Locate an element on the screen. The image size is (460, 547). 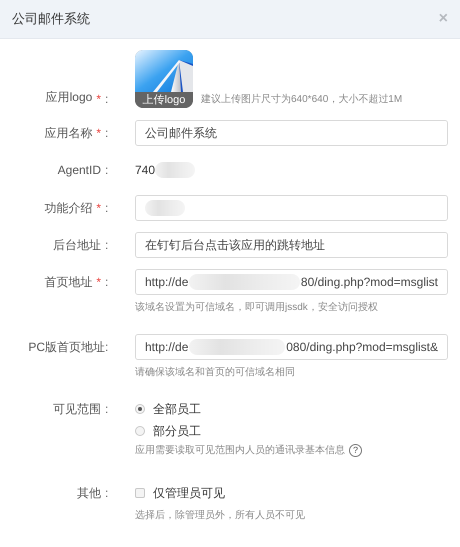
field-label: 后台地址 is located at coordinates (77, 245).